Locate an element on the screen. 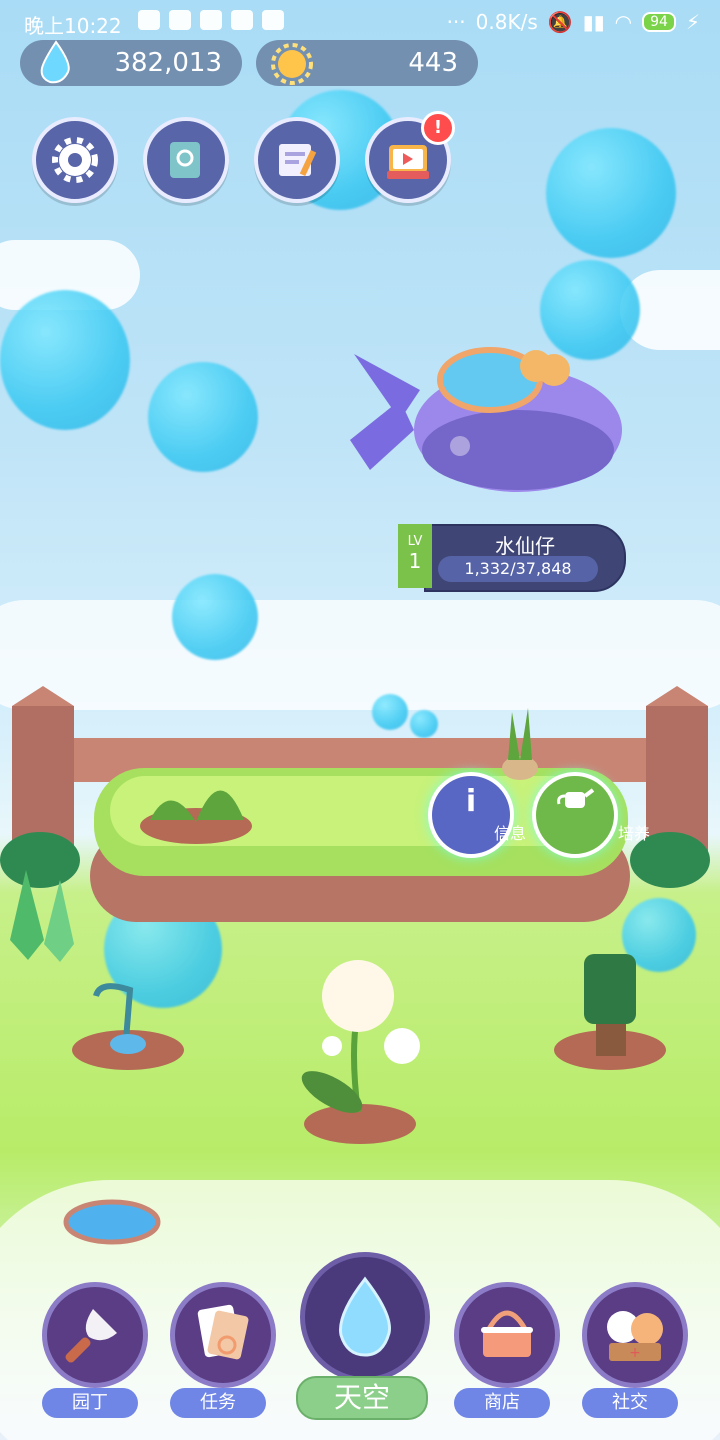  settings-button is located at coordinates (75, 160).